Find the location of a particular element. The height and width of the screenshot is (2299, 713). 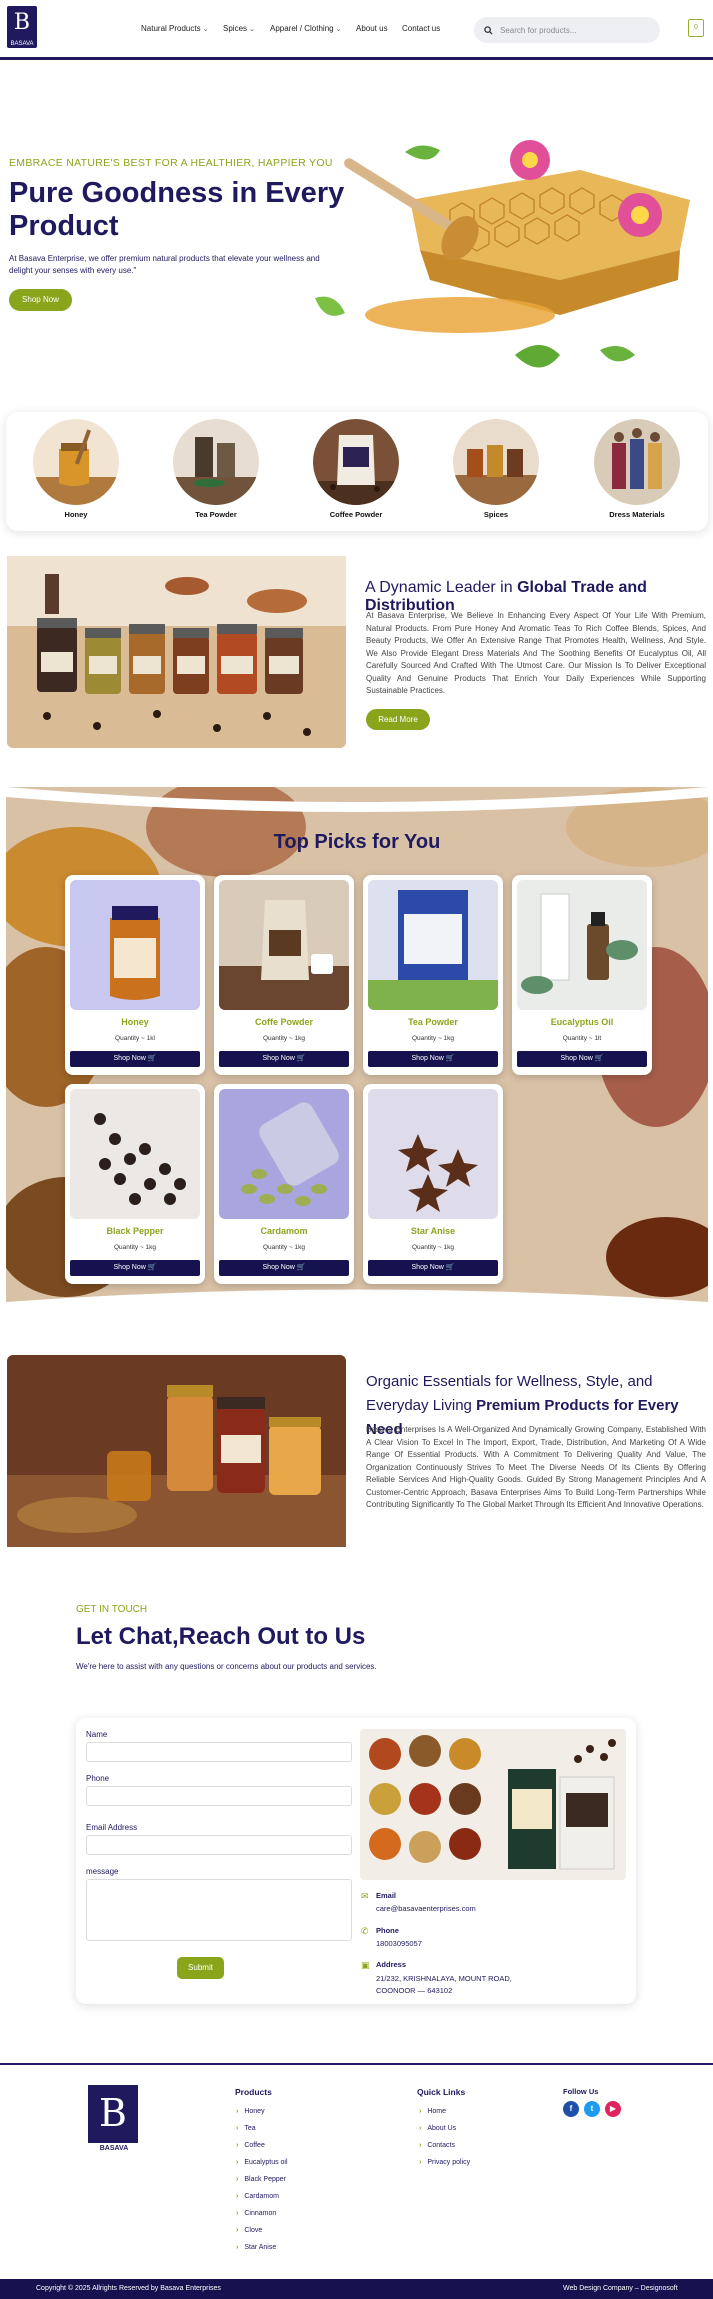

footer-link-about-us: › About Us is located at coordinates (437, 2128).